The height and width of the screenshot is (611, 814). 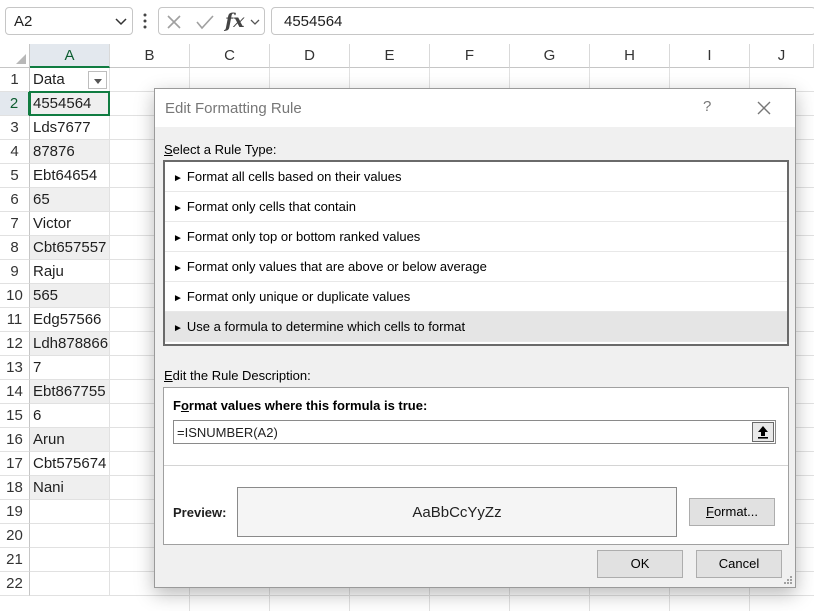 I want to click on resize-grip-icon, so click(x=788, y=580).